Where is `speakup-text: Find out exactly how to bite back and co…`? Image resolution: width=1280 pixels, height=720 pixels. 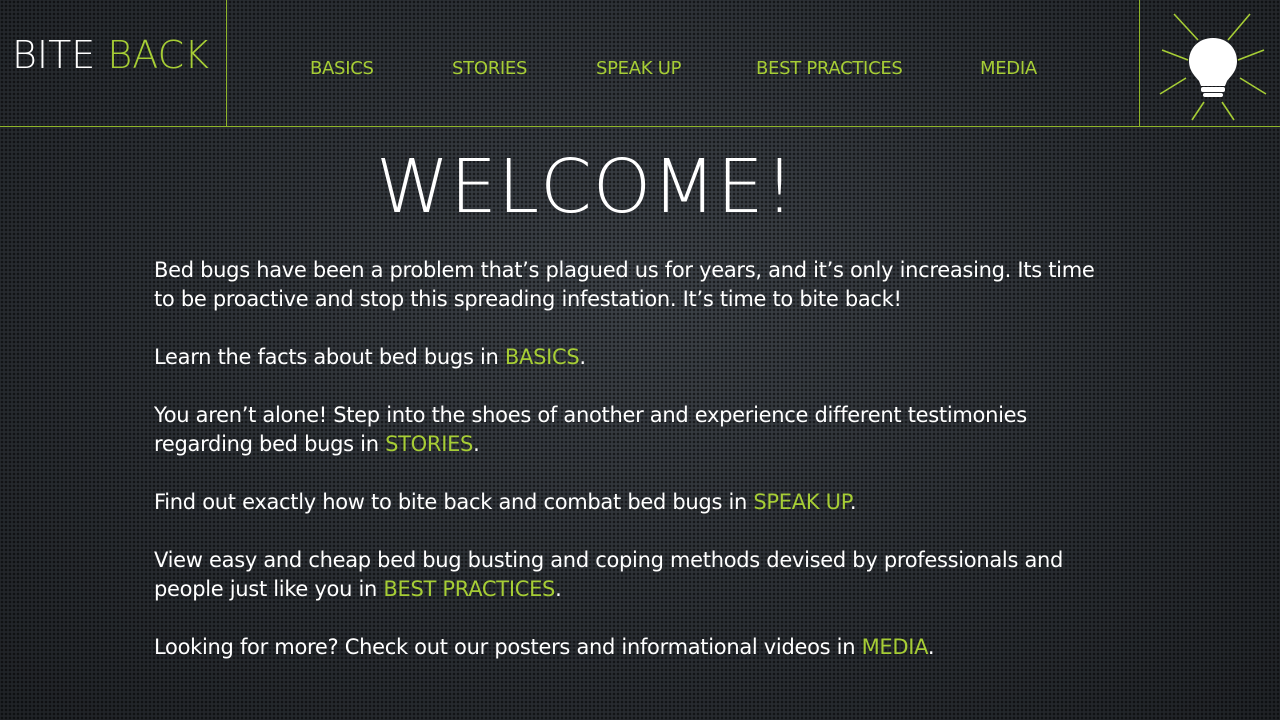 speakup-text: Find out exactly how to bite back and co… is located at coordinates (454, 502).